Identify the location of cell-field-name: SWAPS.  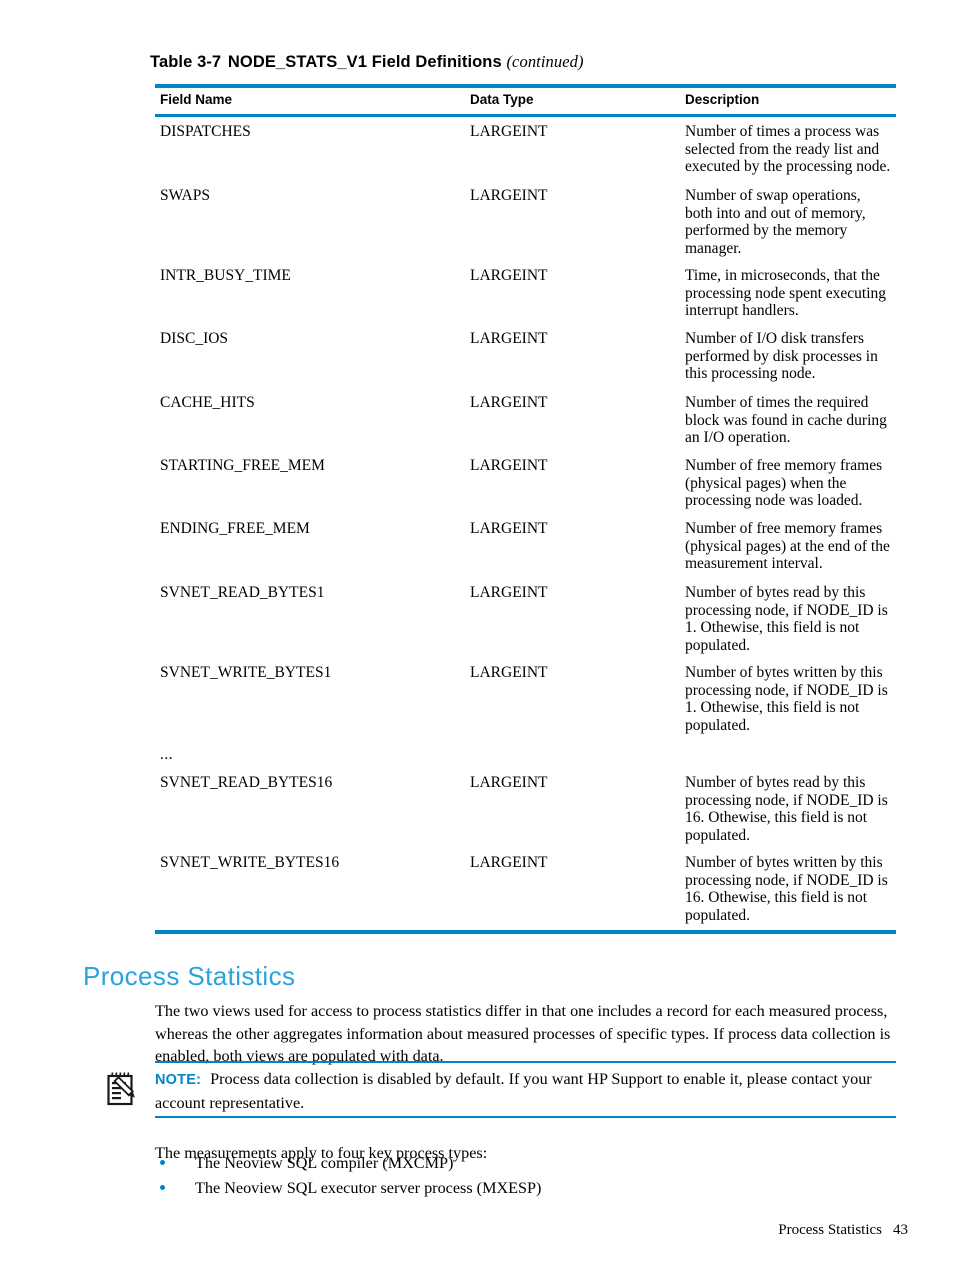
(185, 195).